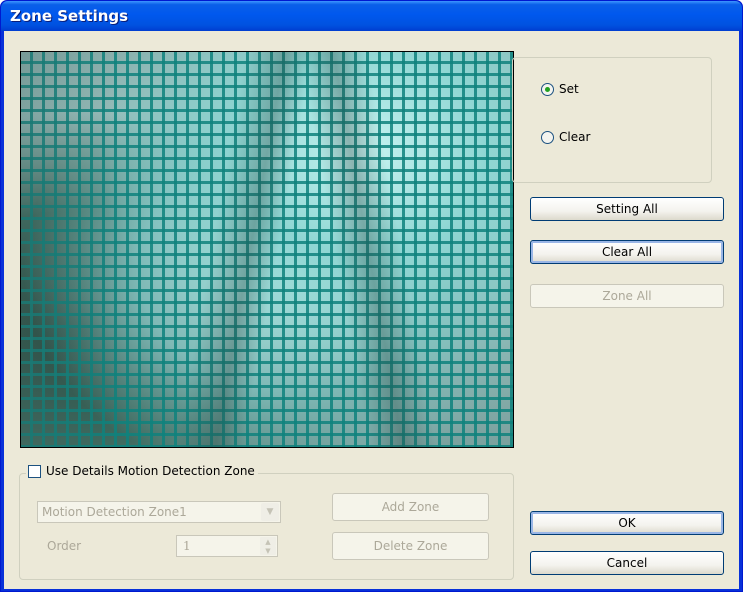  Describe the element at coordinates (34, 471) in the screenshot. I see `use-details-checkbox` at that location.